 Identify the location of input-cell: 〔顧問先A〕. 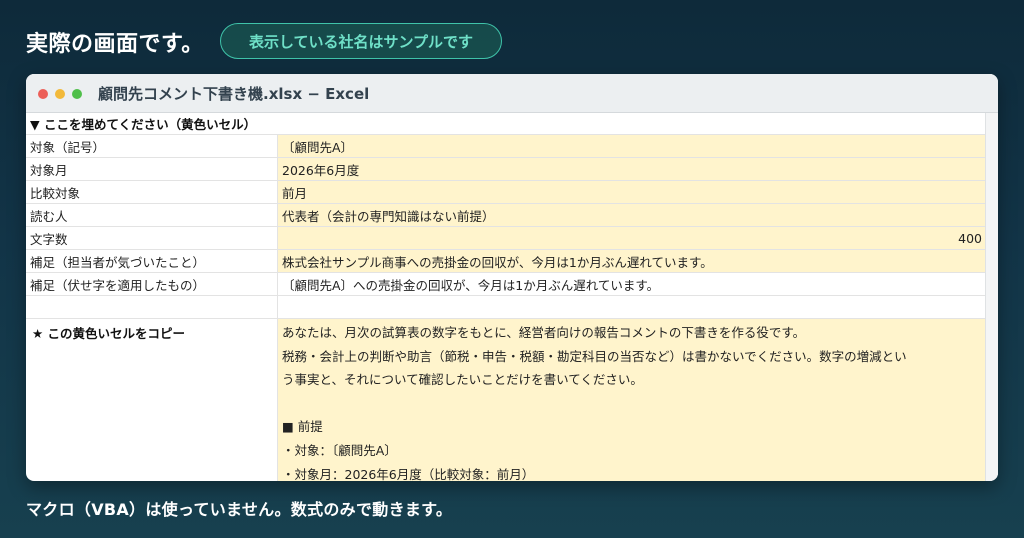
(632, 146).